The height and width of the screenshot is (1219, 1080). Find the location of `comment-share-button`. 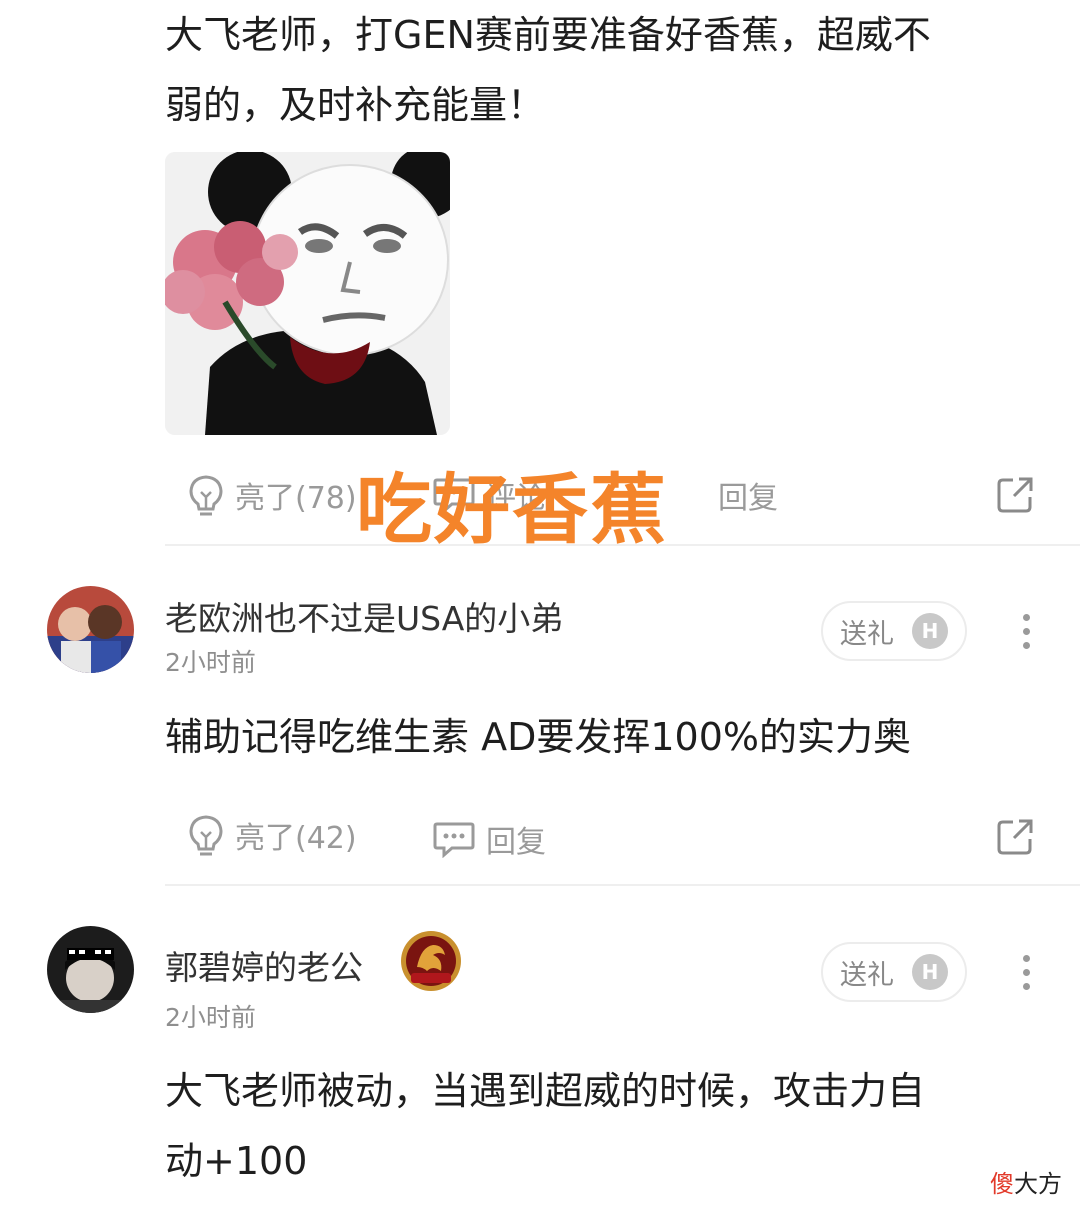

comment-share-button is located at coordinates (1015, 839).